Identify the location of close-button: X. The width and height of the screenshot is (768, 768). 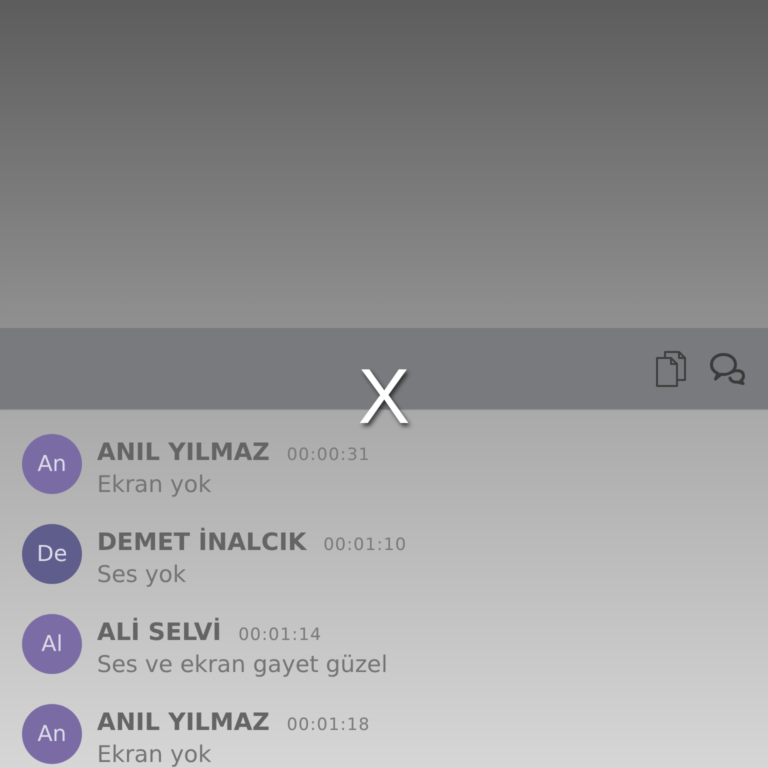
(384, 396).